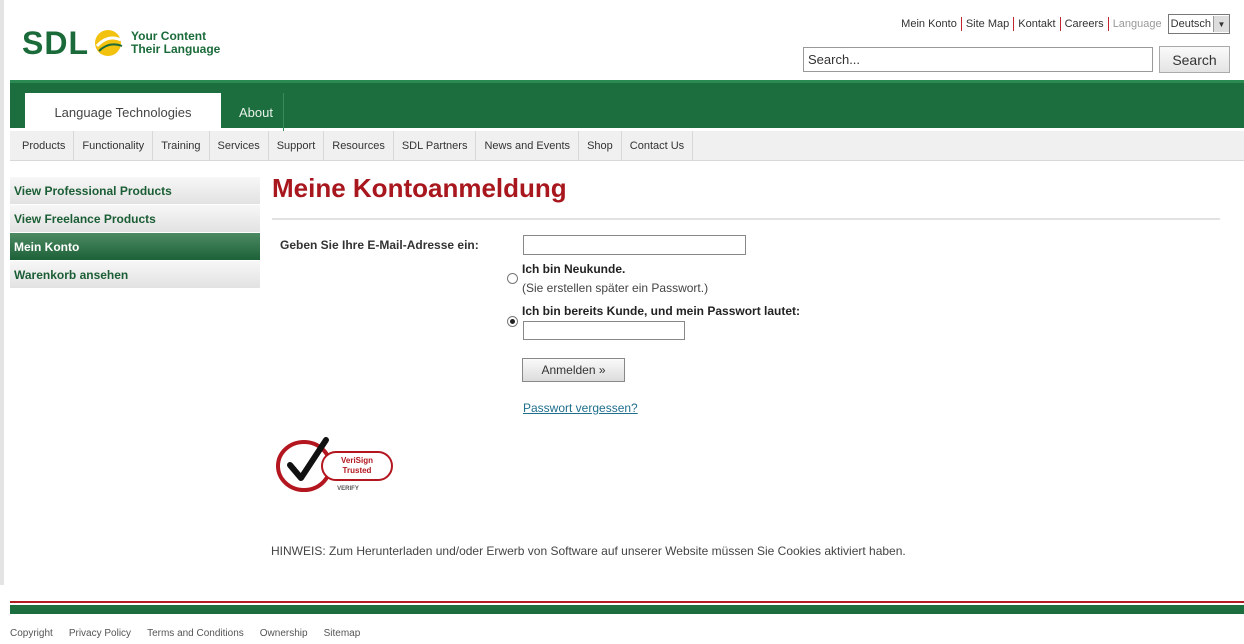 The width and height of the screenshot is (1244, 644). I want to click on sdl-logo: SDL Your Content Their Language, so click(121, 43).